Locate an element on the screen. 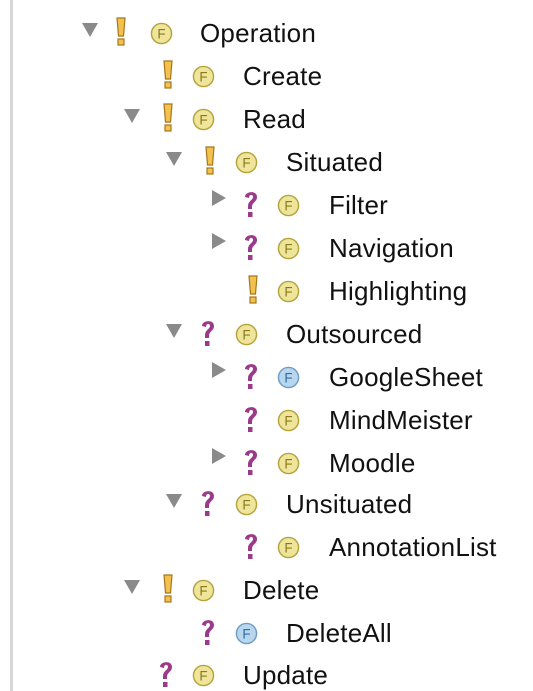  row-read: F Read is located at coordinates (266, 119).